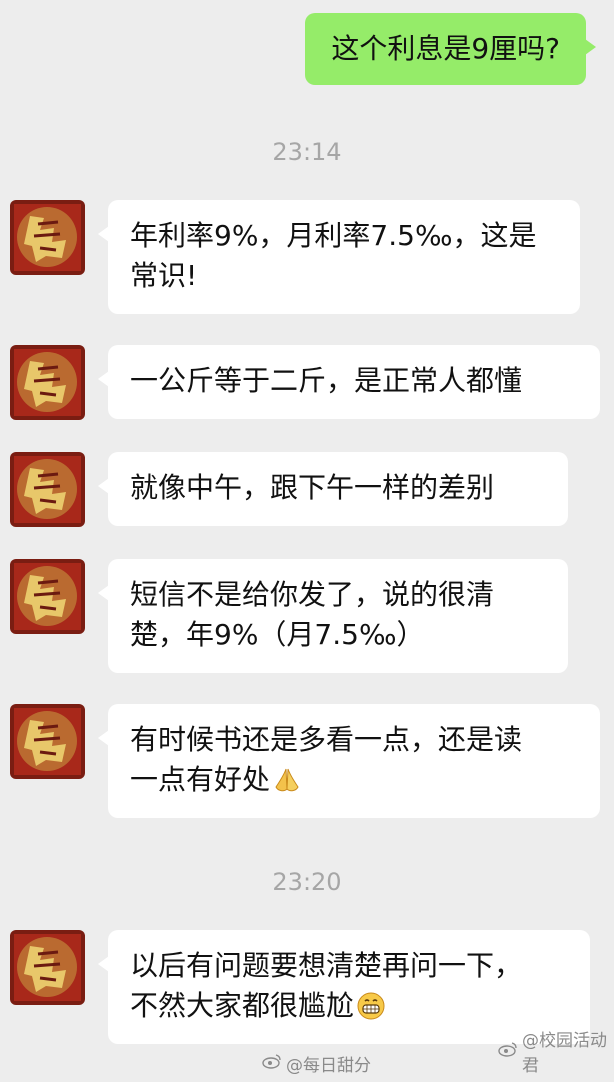 The width and height of the screenshot is (614, 1082). What do you see at coordinates (307, 152) in the screenshot?
I see `timestamp: 23:14` at bounding box center [307, 152].